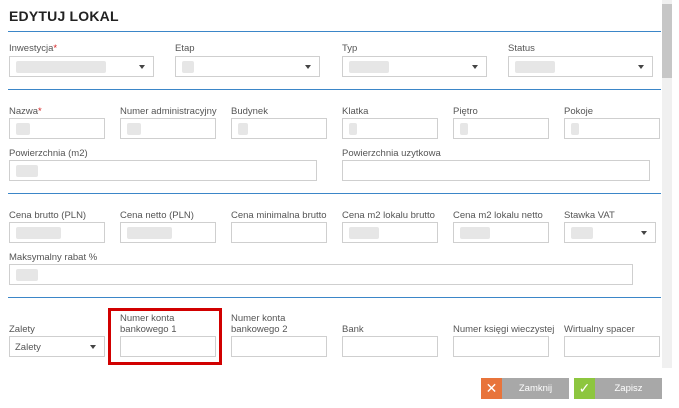 This screenshot has height=408, width=679. I want to click on cena-m2-brutto-input, so click(390, 232).